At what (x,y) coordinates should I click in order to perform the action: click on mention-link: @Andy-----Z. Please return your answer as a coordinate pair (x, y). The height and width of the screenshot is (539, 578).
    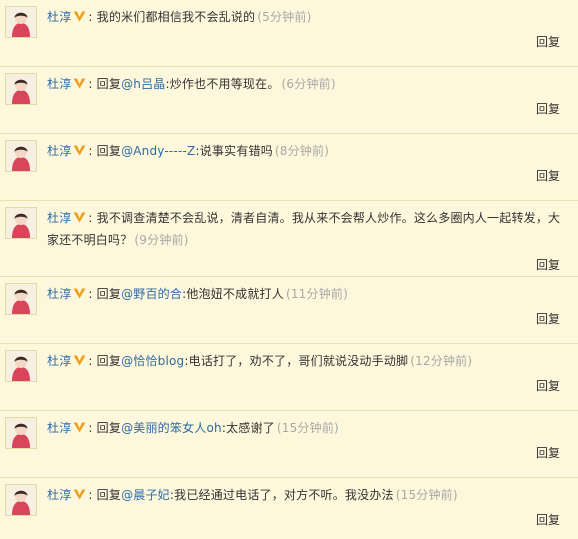
    Looking at the image, I should click on (158, 151).